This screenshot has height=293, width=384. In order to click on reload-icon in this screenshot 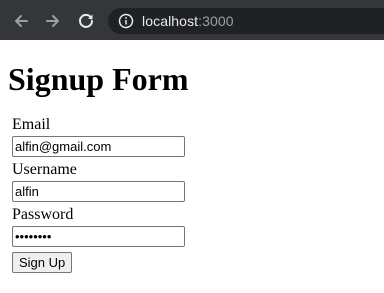, I will do `click(86, 20)`.